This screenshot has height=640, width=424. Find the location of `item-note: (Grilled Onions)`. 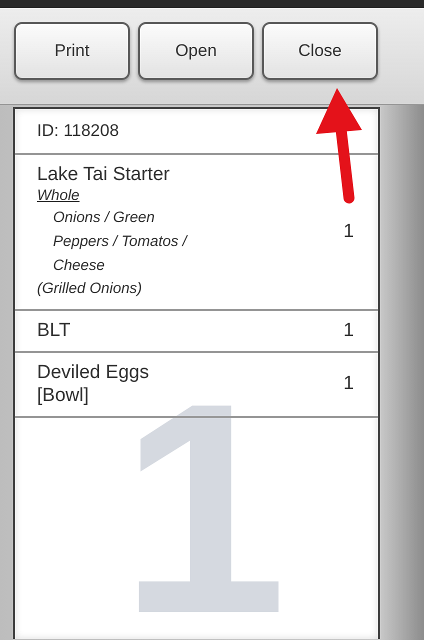

item-note: (Grilled Onions) is located at coordinates (90, 289).